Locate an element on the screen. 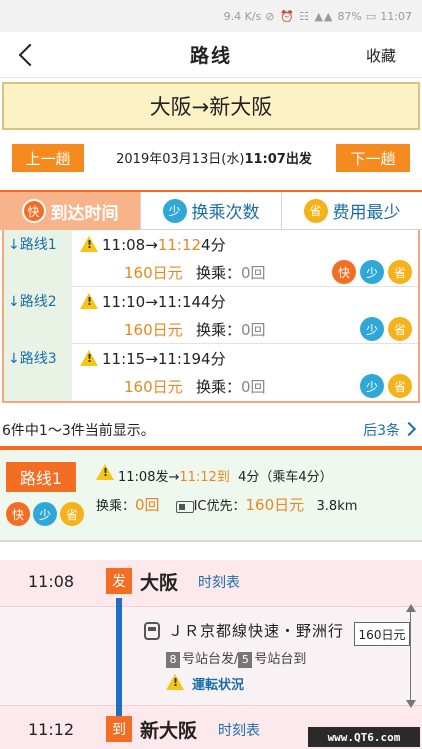 The height and width of the screenshot is (749, 422). depart-time: 11:07出发 is located at coordinates (278, 159).